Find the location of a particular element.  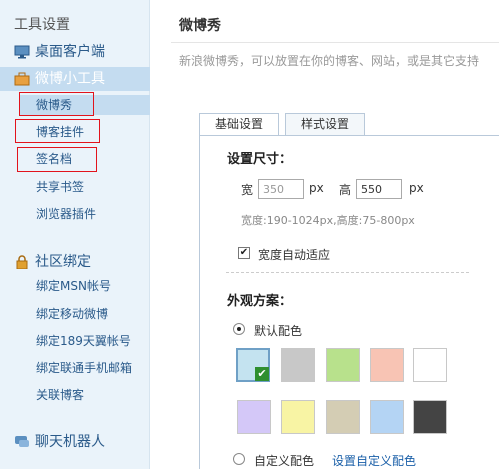

sidebar-group-label: 聊天机器人 is located at coordinates (70, 442).